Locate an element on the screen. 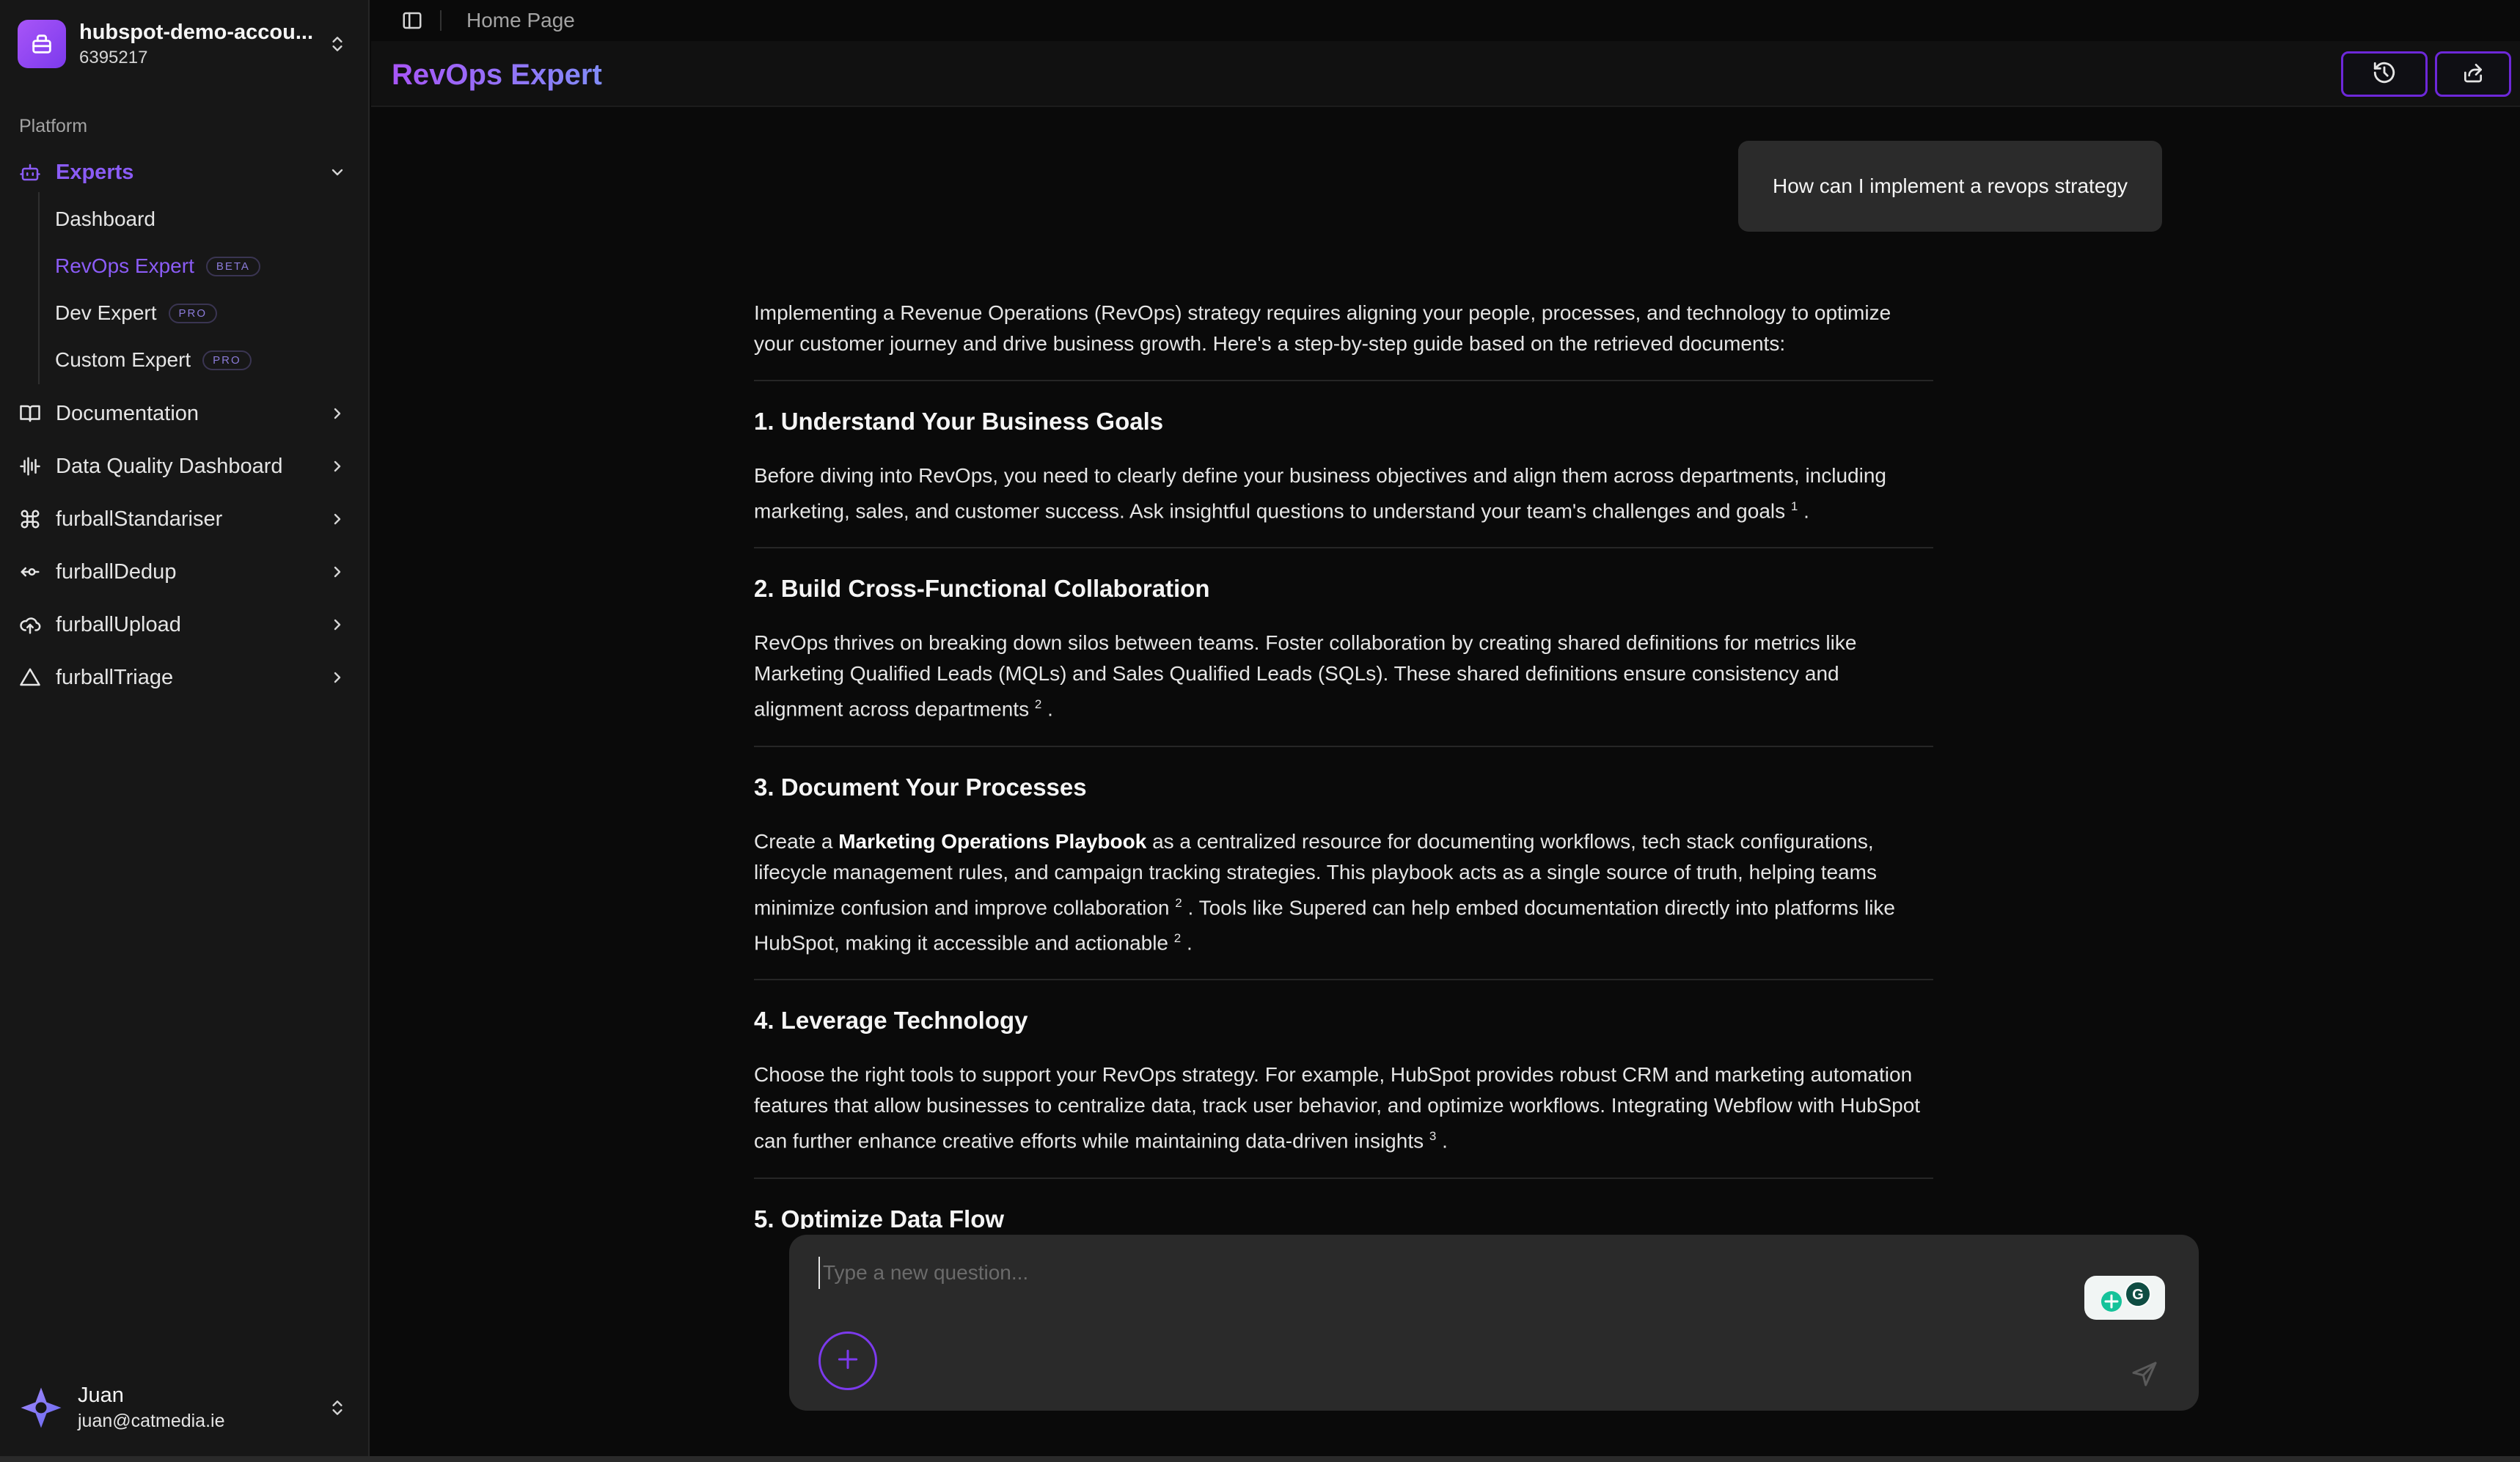  share-button is located at coordinates (2473, 74).